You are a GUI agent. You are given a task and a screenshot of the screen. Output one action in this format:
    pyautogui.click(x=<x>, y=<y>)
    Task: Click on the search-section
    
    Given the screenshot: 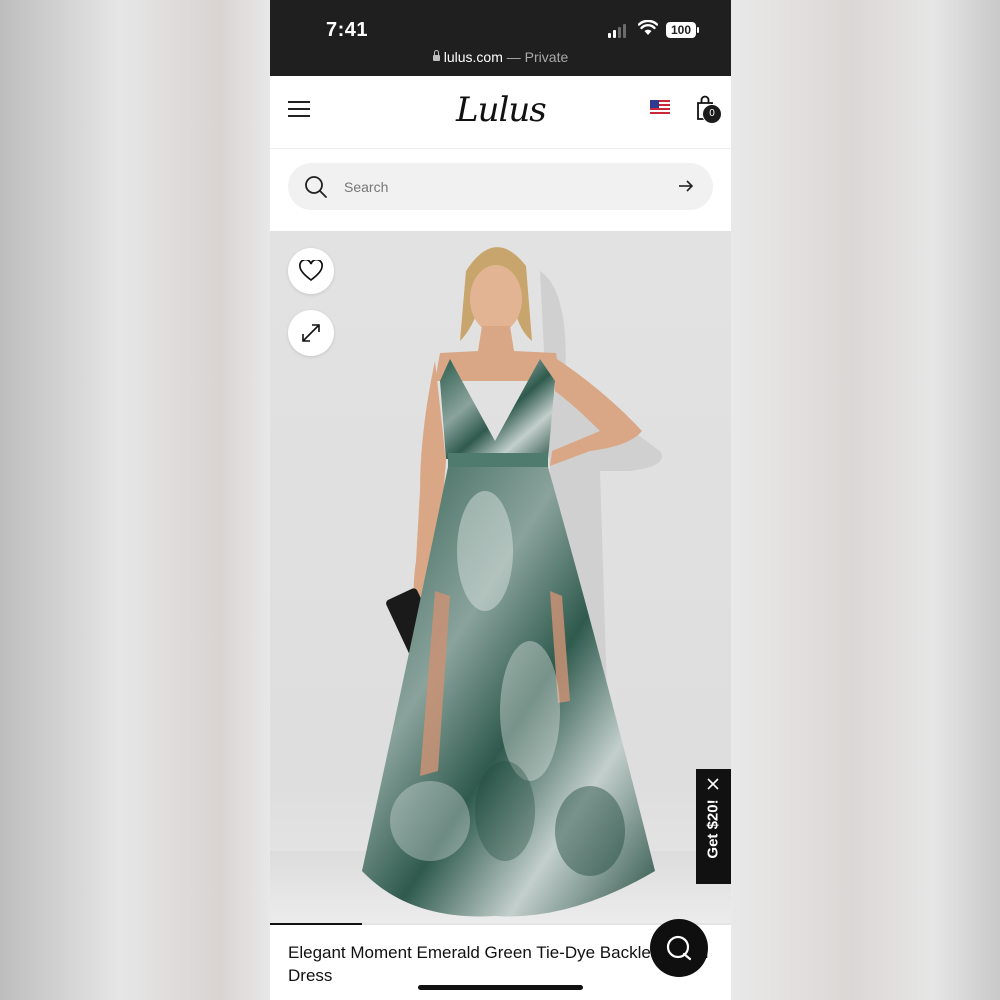 What is the action you would take?
    pyautogui.click(x=500, y=190)
    